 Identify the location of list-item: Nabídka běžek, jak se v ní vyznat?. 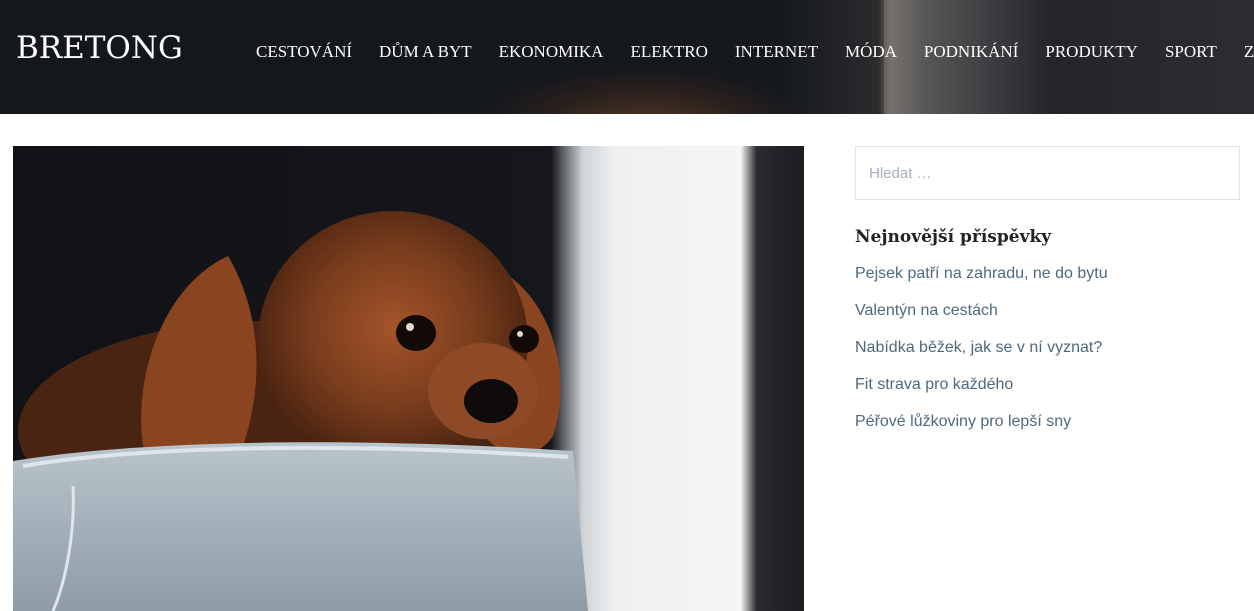
(1047, 357).